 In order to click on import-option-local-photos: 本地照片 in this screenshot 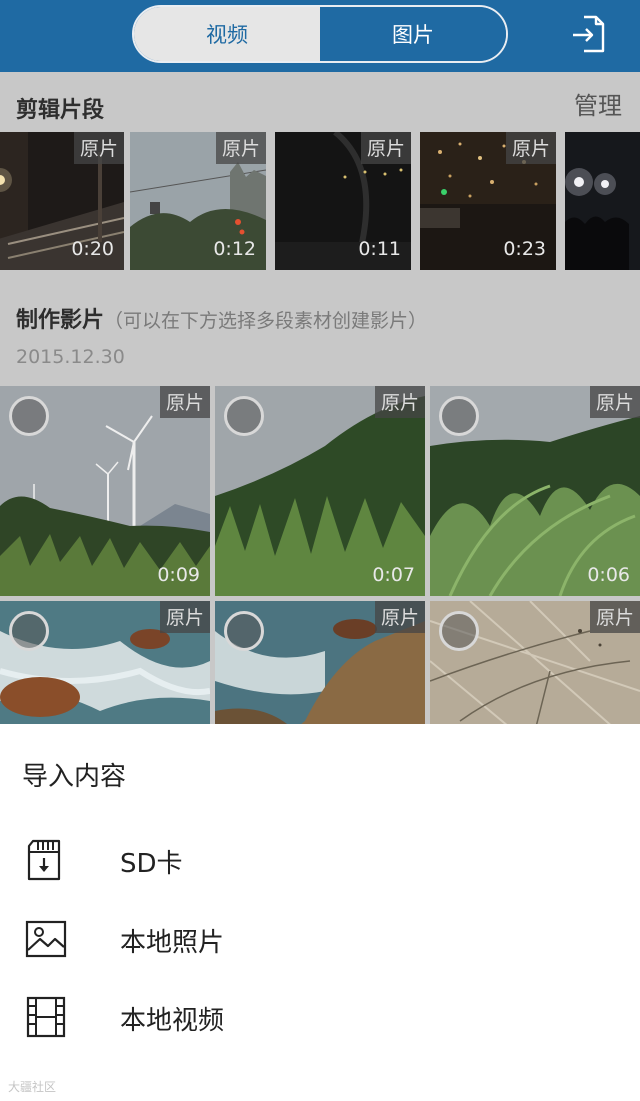, I will do `click(320, 939)`.